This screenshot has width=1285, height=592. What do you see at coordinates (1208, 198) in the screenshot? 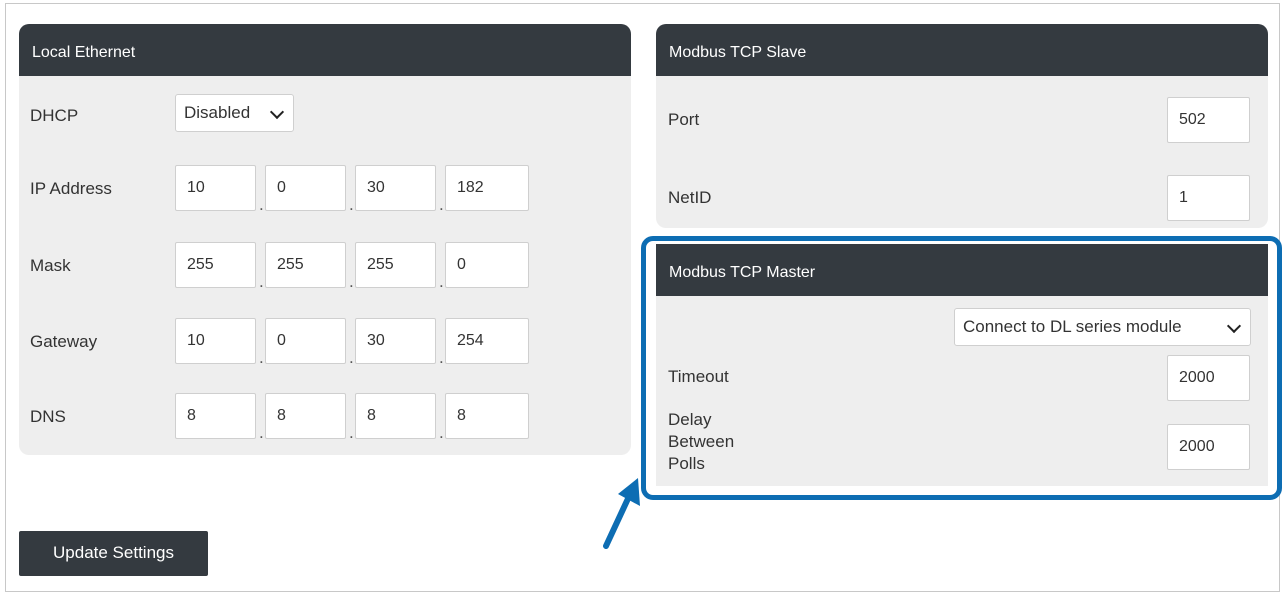
I see `netid-input: 1` at bounding box center [1208, 198].